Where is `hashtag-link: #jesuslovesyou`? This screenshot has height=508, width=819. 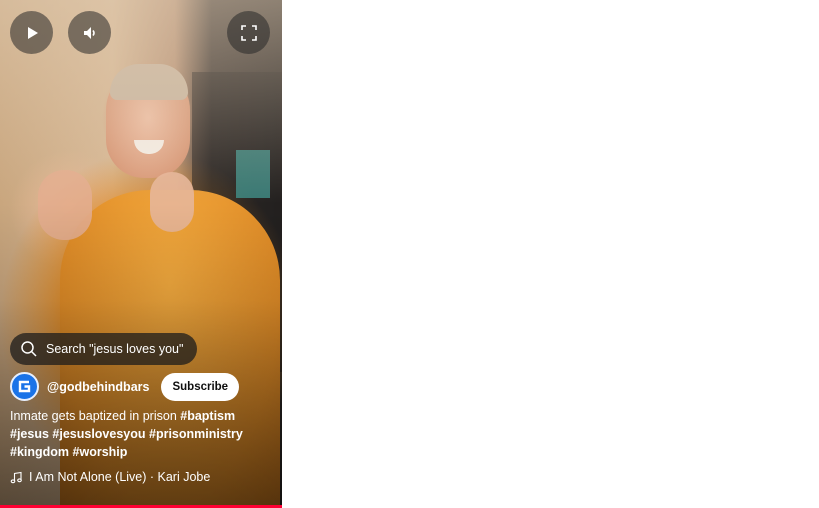 hashtag-link: #jesuslovesyou is located at coordinates (98, 434).